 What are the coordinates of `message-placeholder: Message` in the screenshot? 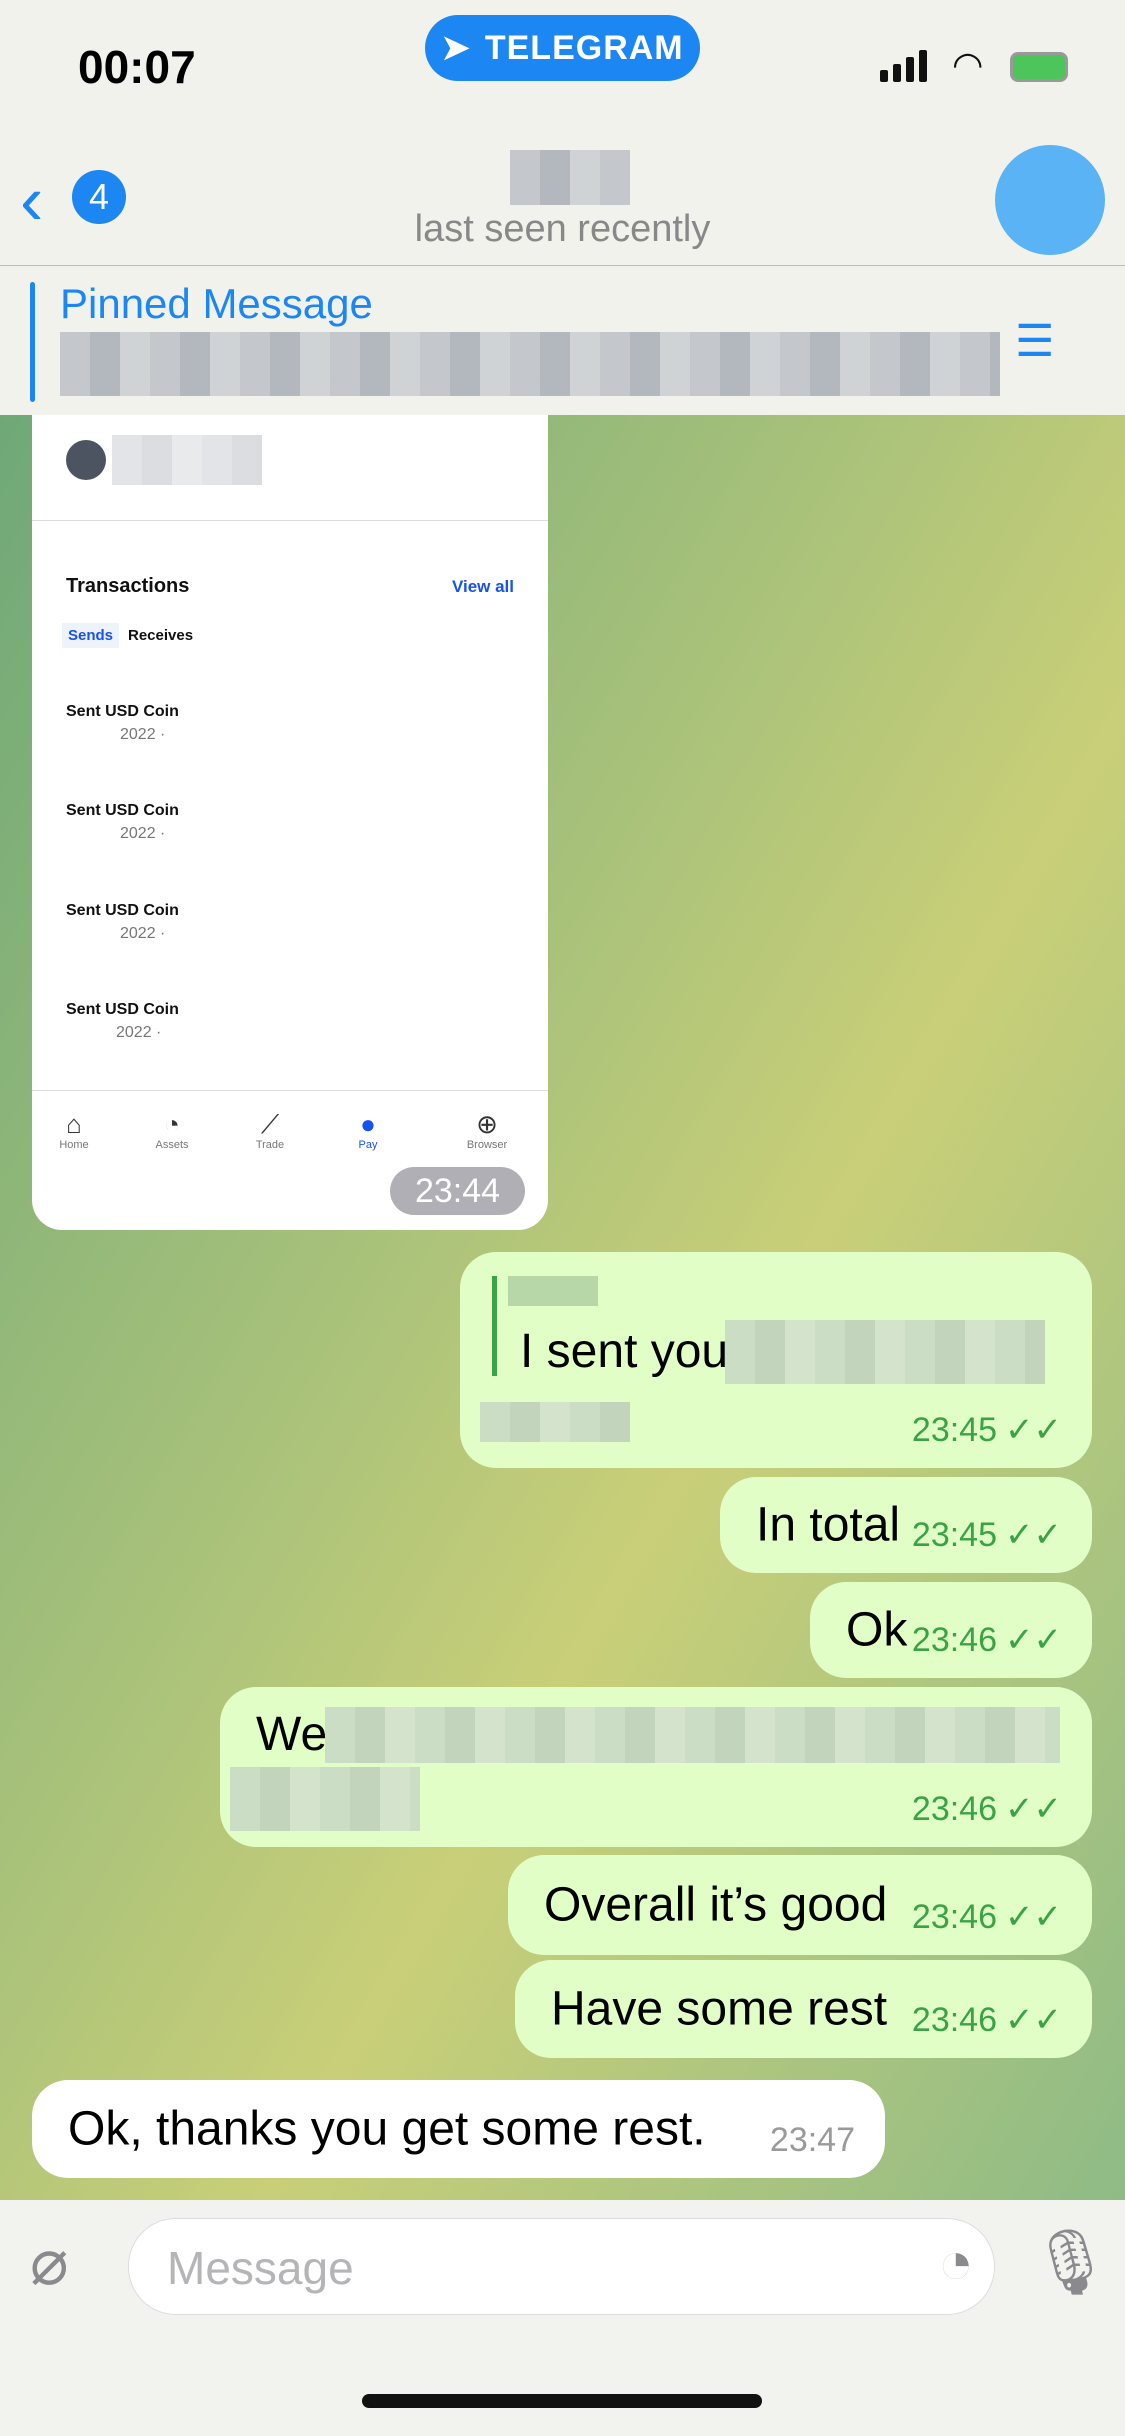 It's located at (260, 2268).